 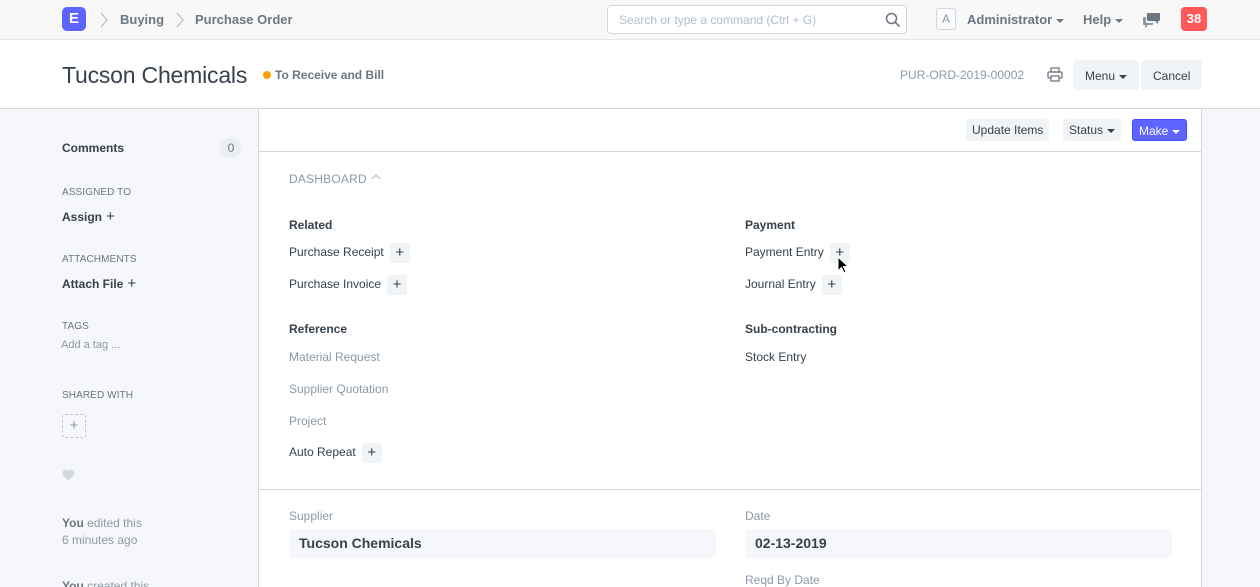 I want to click on make-button-label: Make, so click(x=1154, y=131).